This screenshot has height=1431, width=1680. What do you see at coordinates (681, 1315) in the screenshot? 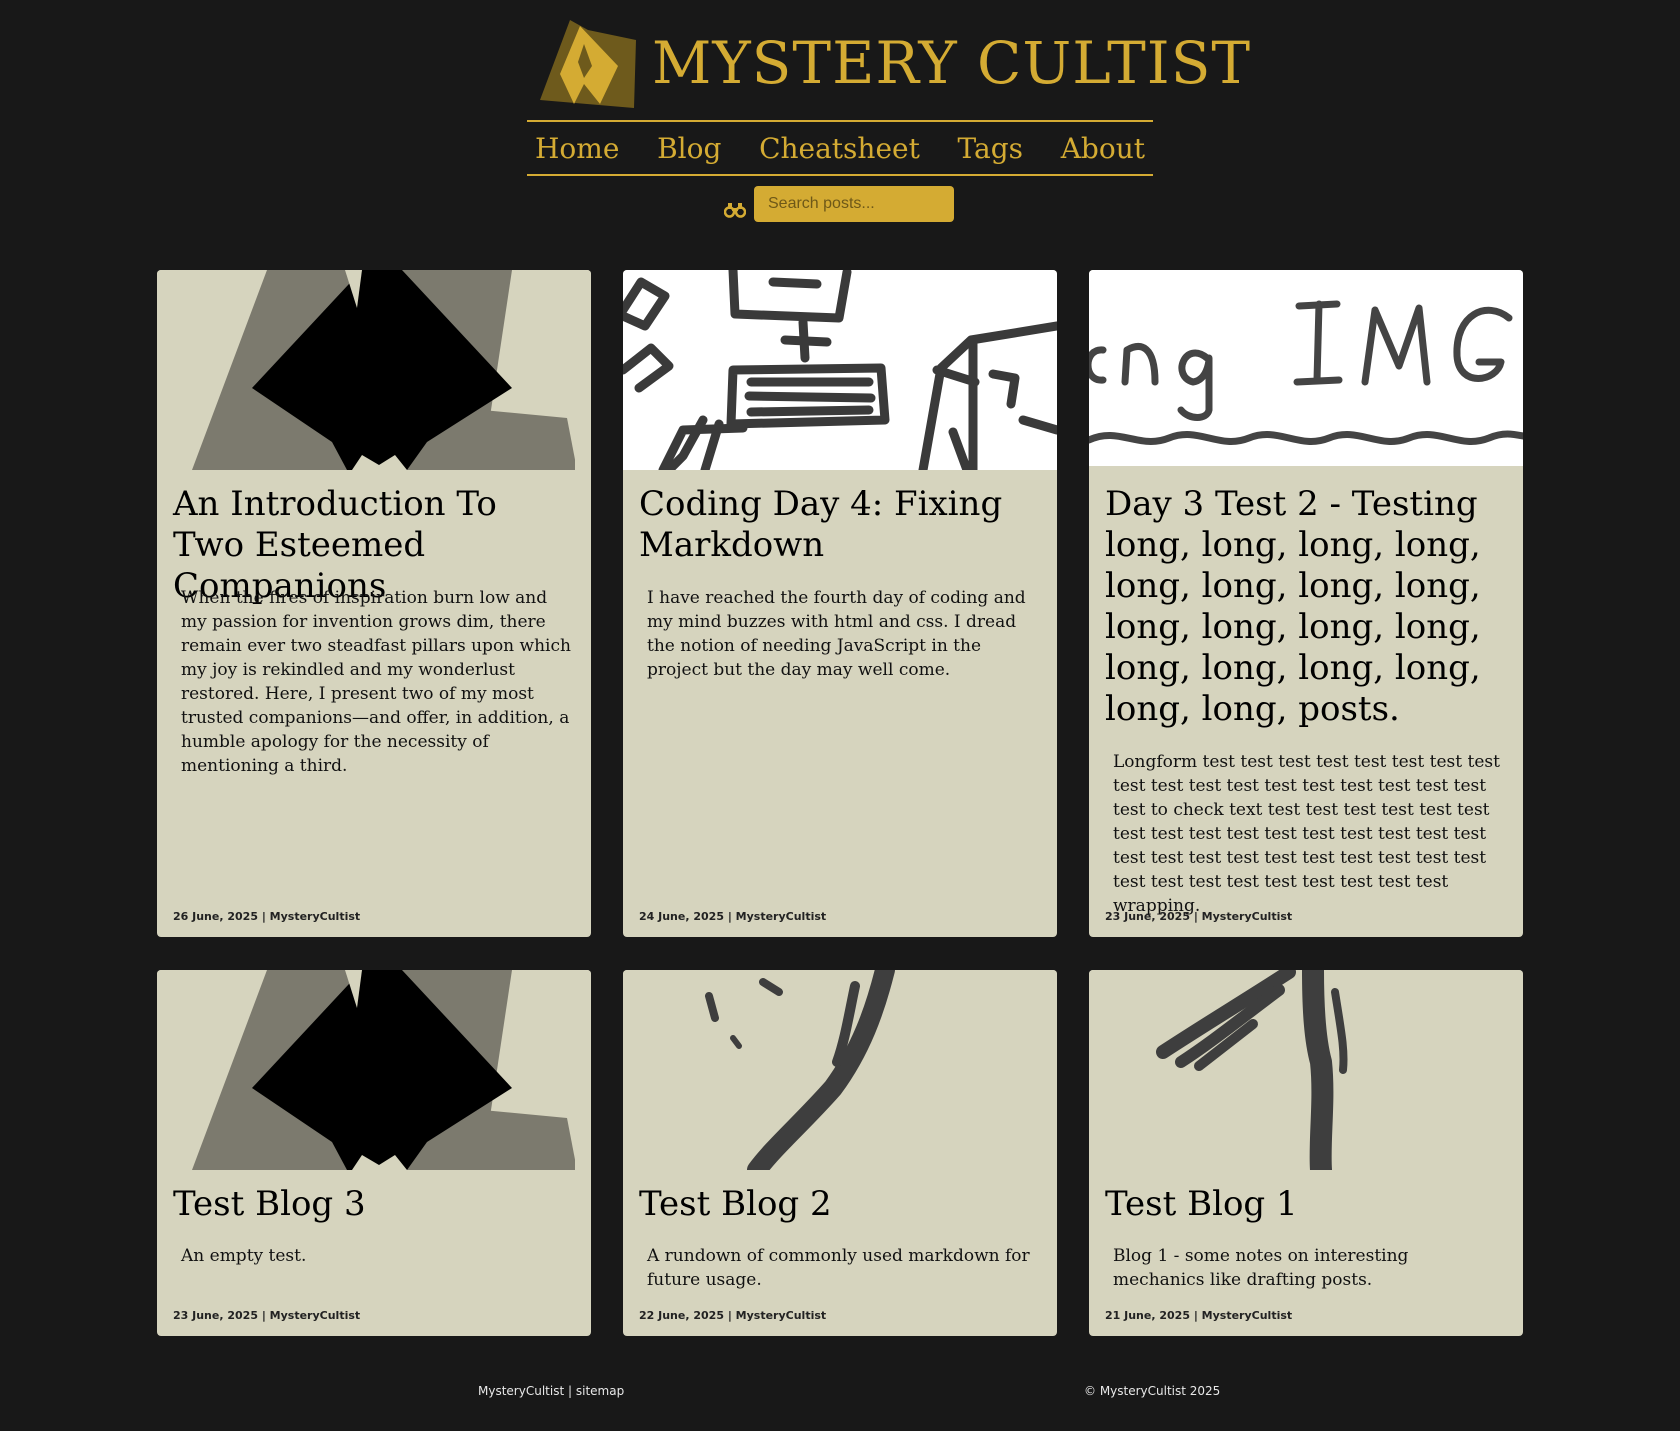
I see `post-date: 22 June, 2025` at bounding box center [681, 1315].